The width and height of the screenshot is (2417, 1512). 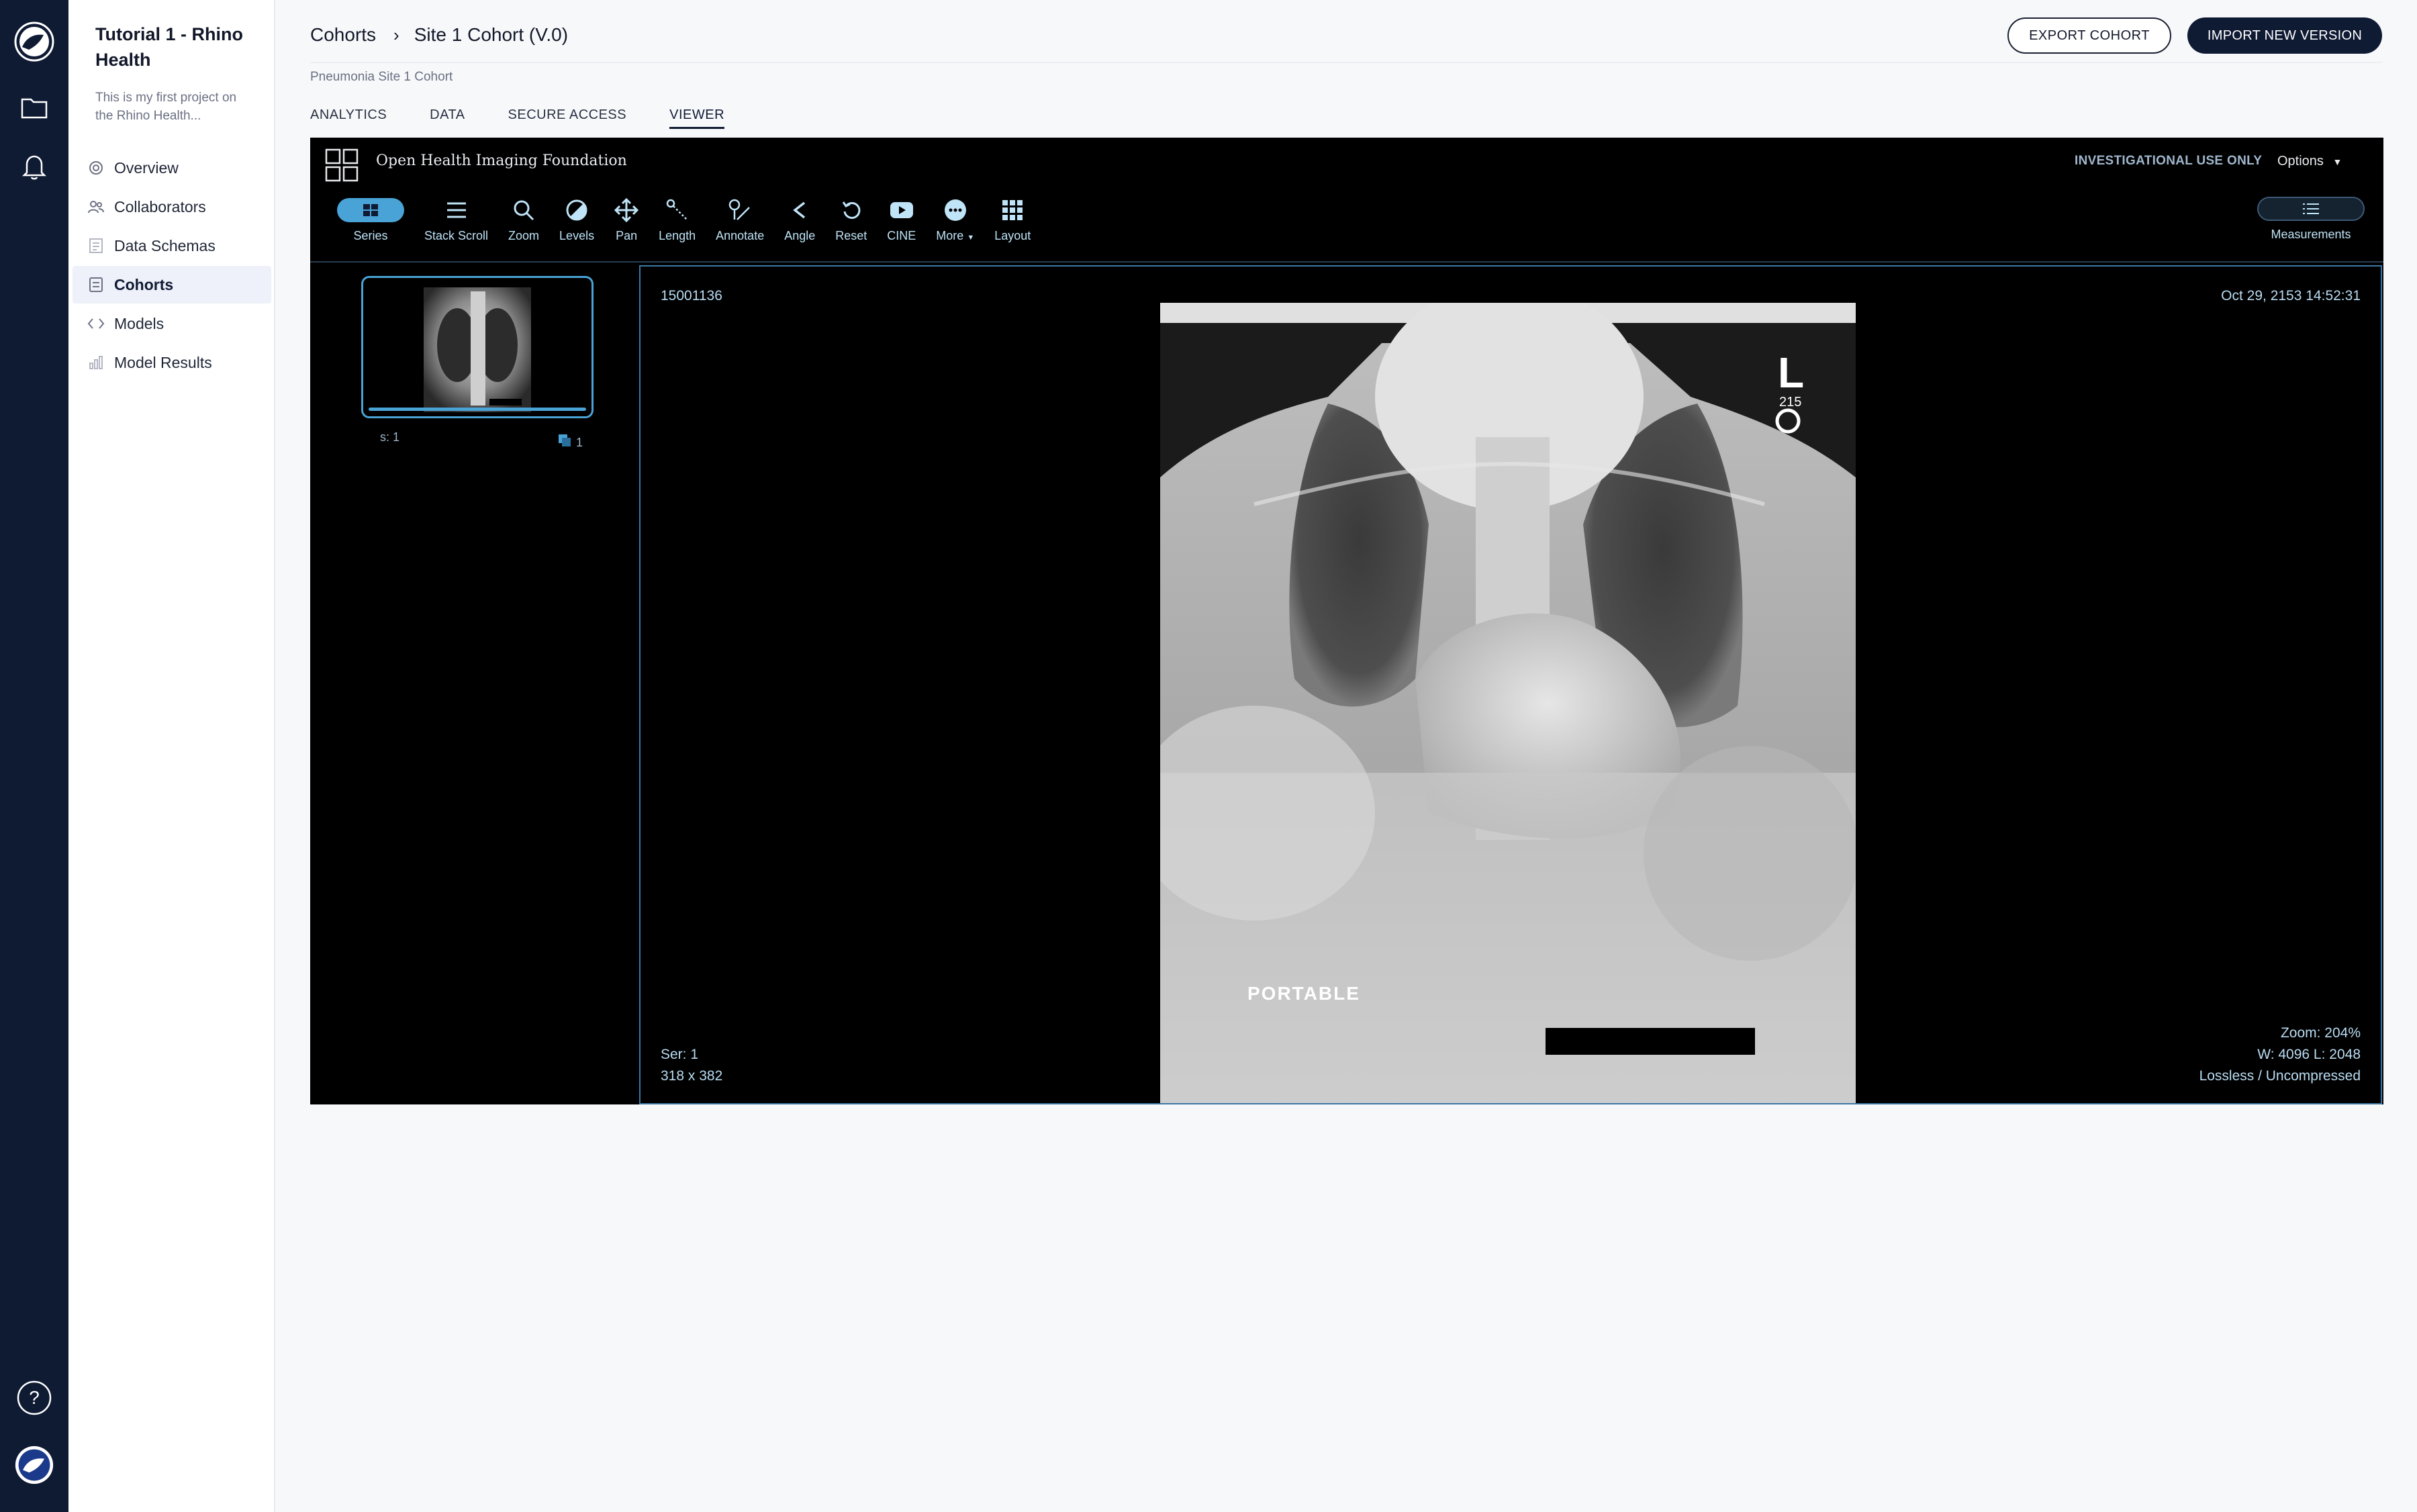 What do you see at coordinates (567, 118) in the screenshot?
I see `tab-secure-access: SECURE ACCESS` at bounding box center [567, 118].